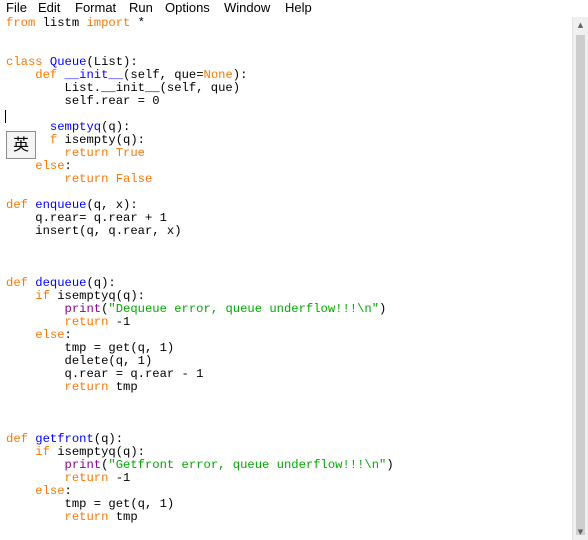 This screenshot has width=588, height=540. What do you see at coordinates (16, 8) in the screenshot?
I see `menu-file: File` at bounding box center [16, 8].